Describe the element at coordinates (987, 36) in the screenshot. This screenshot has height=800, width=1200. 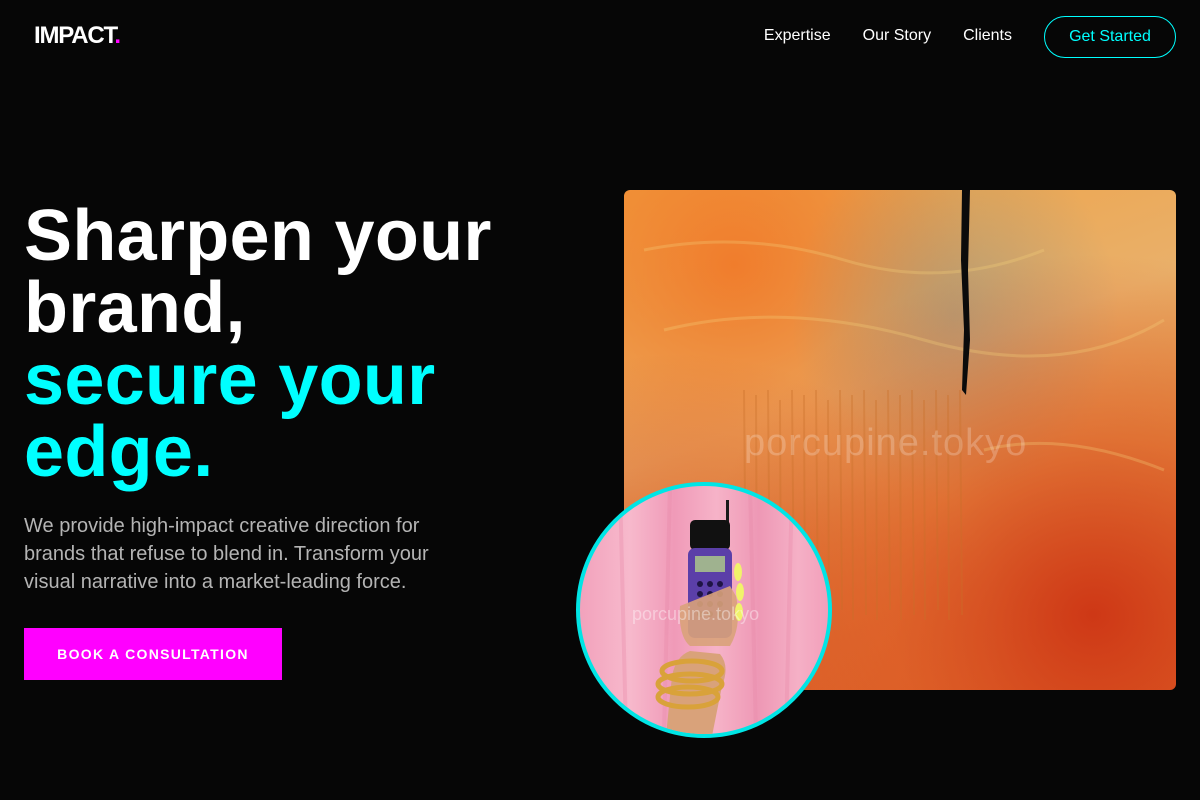
I see `nav-link-clients: Clients` at that location.